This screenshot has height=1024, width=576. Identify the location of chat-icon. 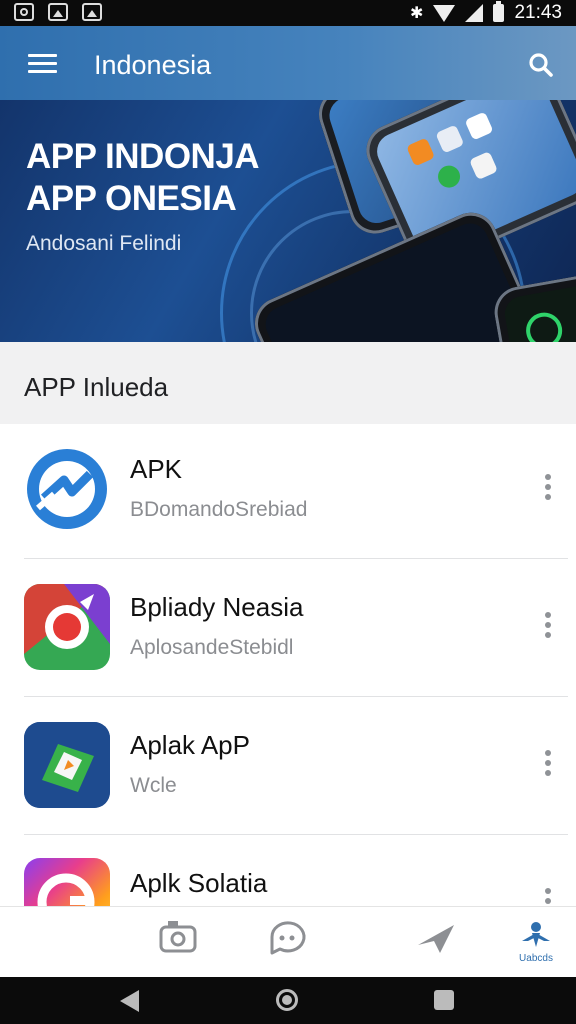
(288, 938).